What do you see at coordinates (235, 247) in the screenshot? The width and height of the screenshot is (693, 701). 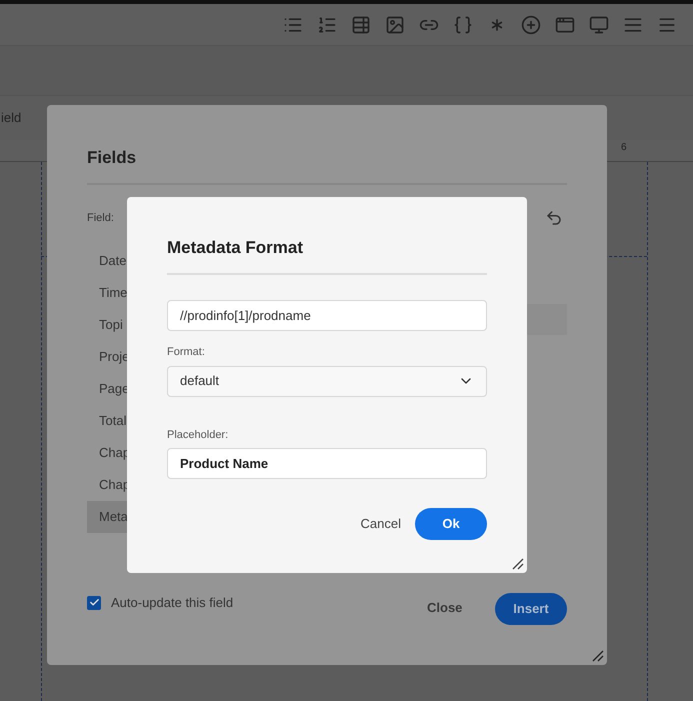 I see `dialog-title: Metadata Format` at bounding box center [235, 247].